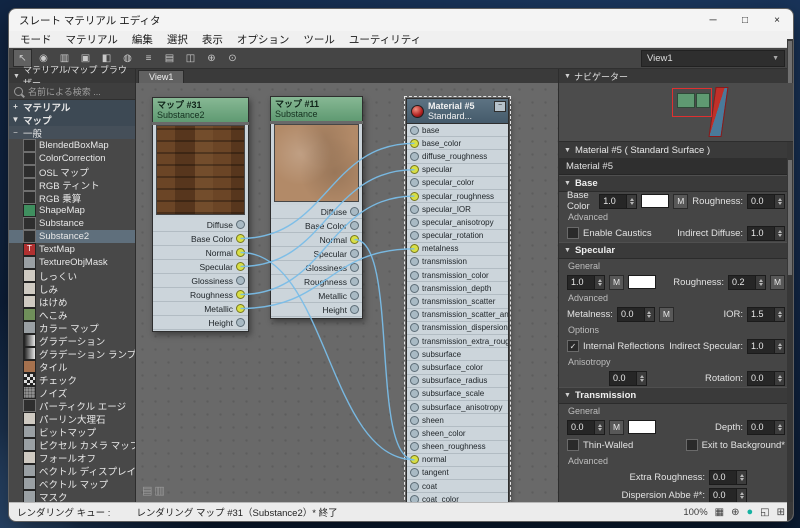 This screenshot has width=800, height=528. Describe the element at coordinates (72, 419) in the screenshot. I see `browser-item: パーリン大理石` at that location.